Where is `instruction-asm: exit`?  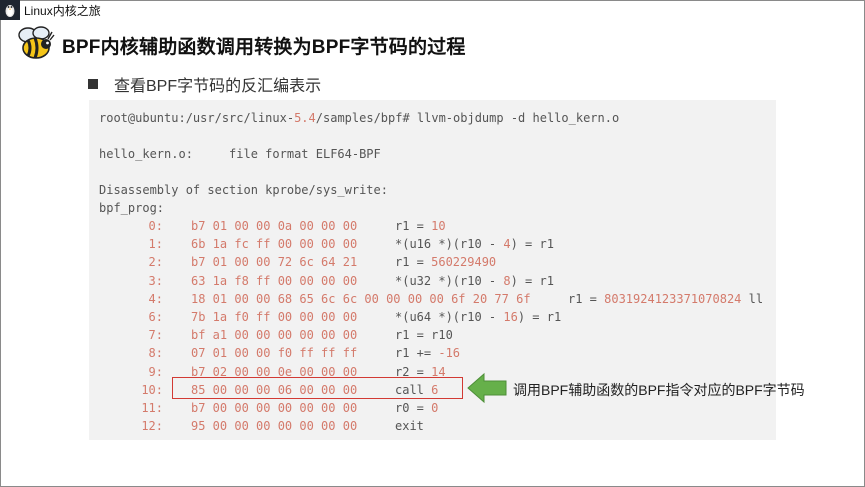 instruction-asm: exit is located at coordinates (409, 426).